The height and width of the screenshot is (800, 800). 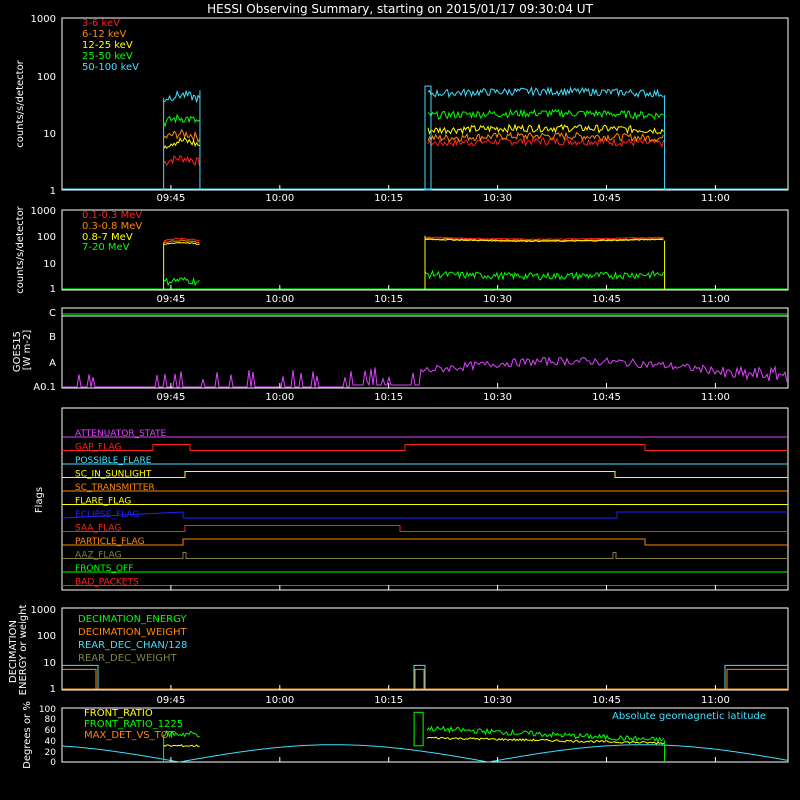 What do you see at coordinates (46, 237) in the screenshot?
I see `p2-ytick-100: 100` at bounding box center [46, 237].